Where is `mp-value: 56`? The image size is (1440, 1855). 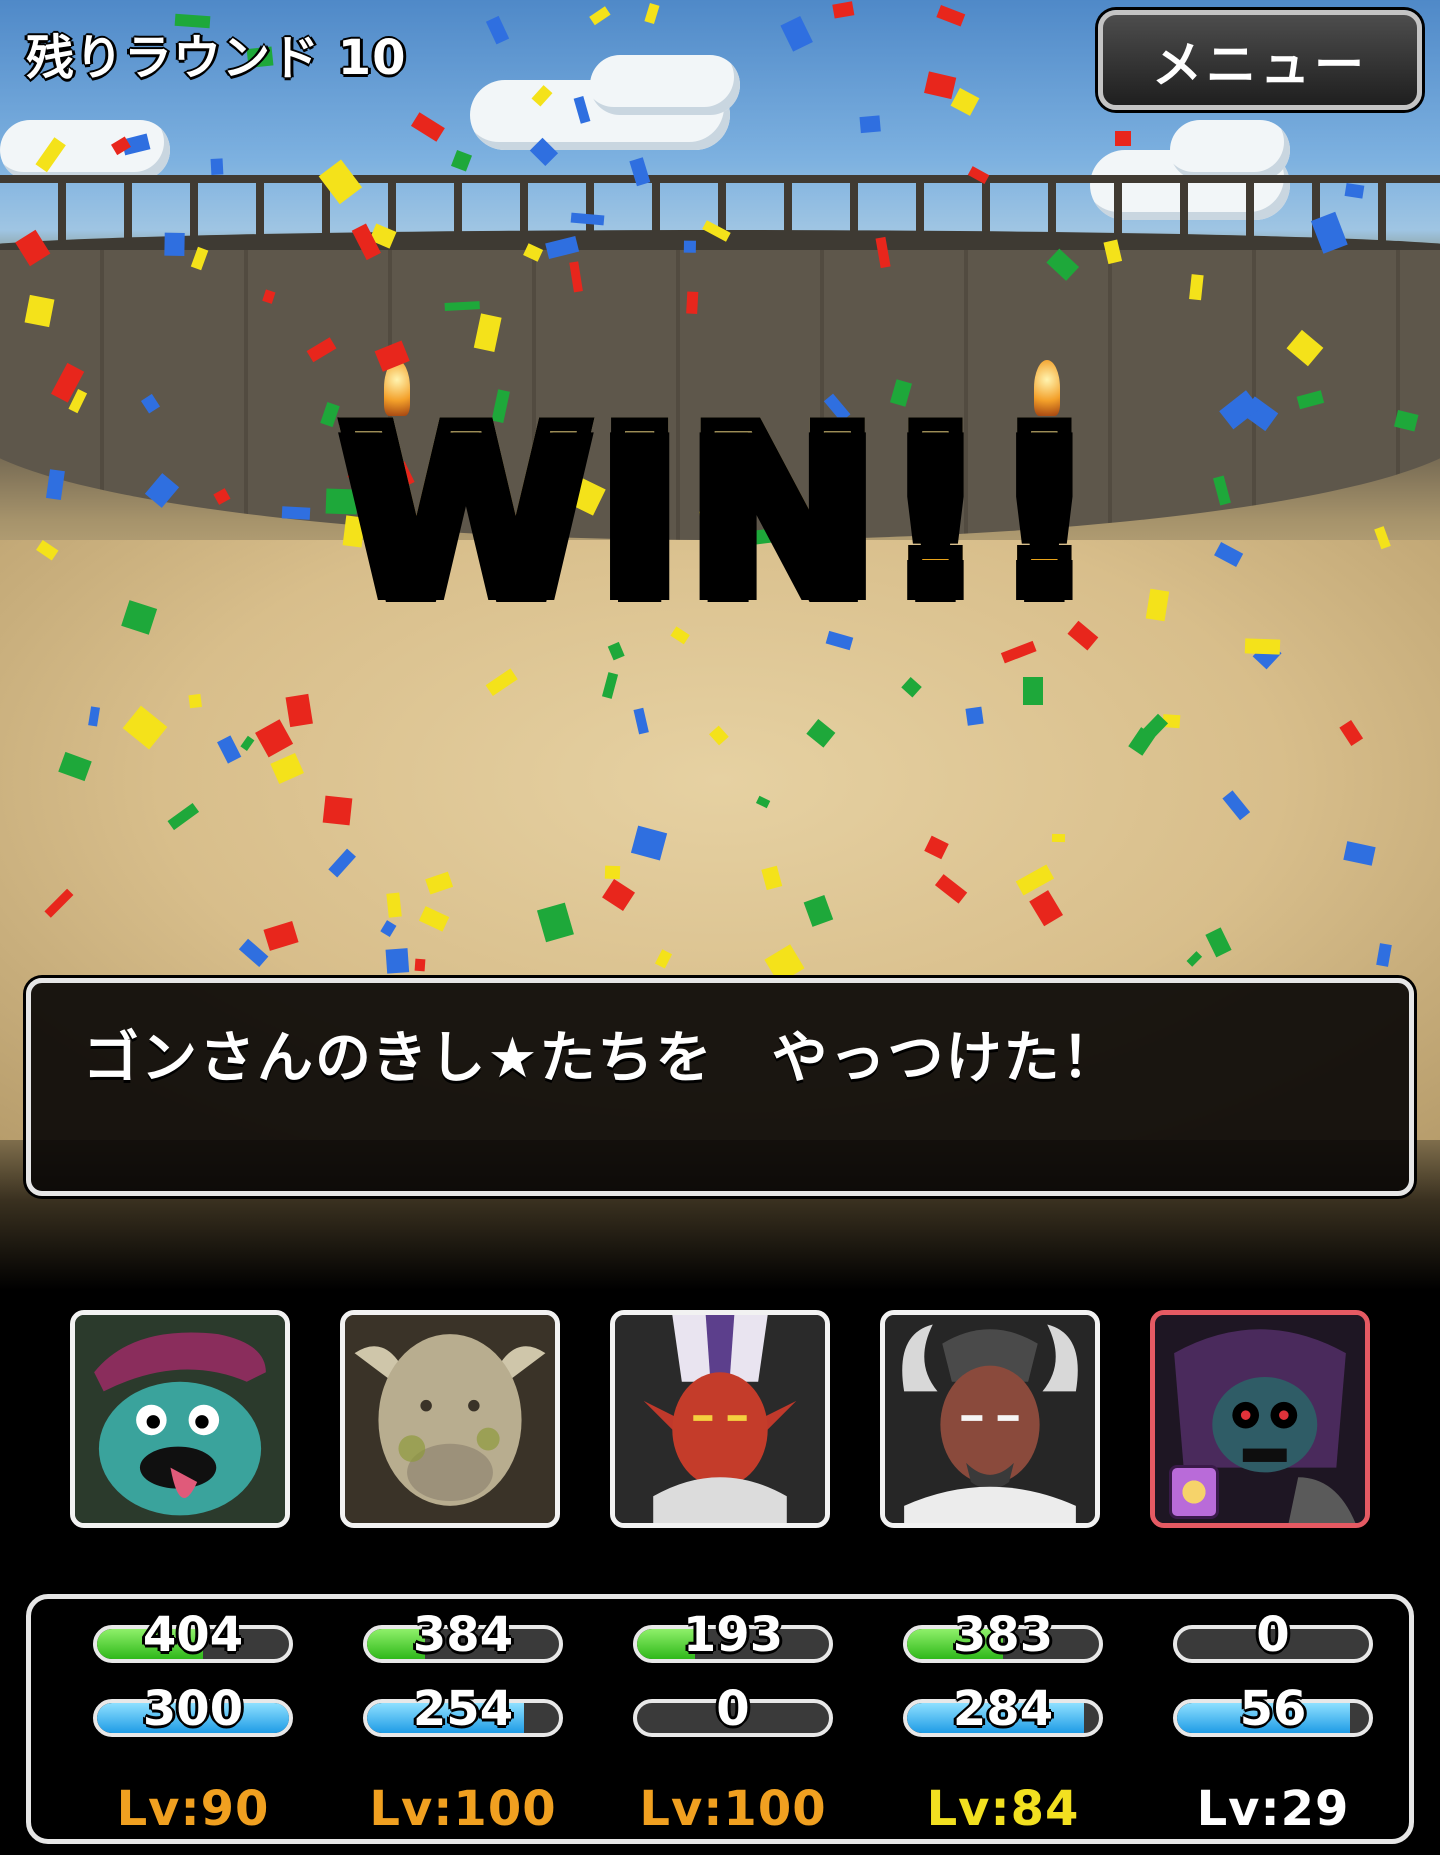 mp-value: 56 is located at coordinates (1273, 1709).